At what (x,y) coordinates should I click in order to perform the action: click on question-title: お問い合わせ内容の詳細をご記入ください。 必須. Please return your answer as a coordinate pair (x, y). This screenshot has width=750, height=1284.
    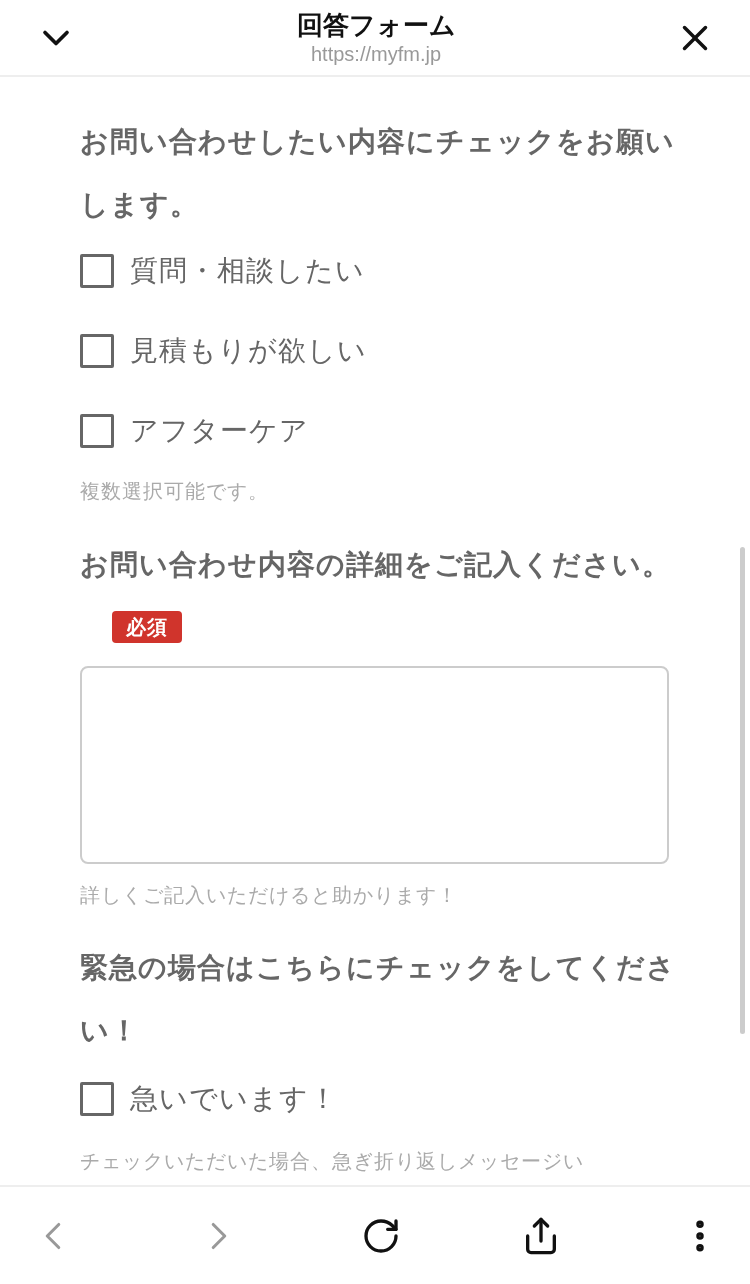
    Looking at the image, I should click on (380, 596).